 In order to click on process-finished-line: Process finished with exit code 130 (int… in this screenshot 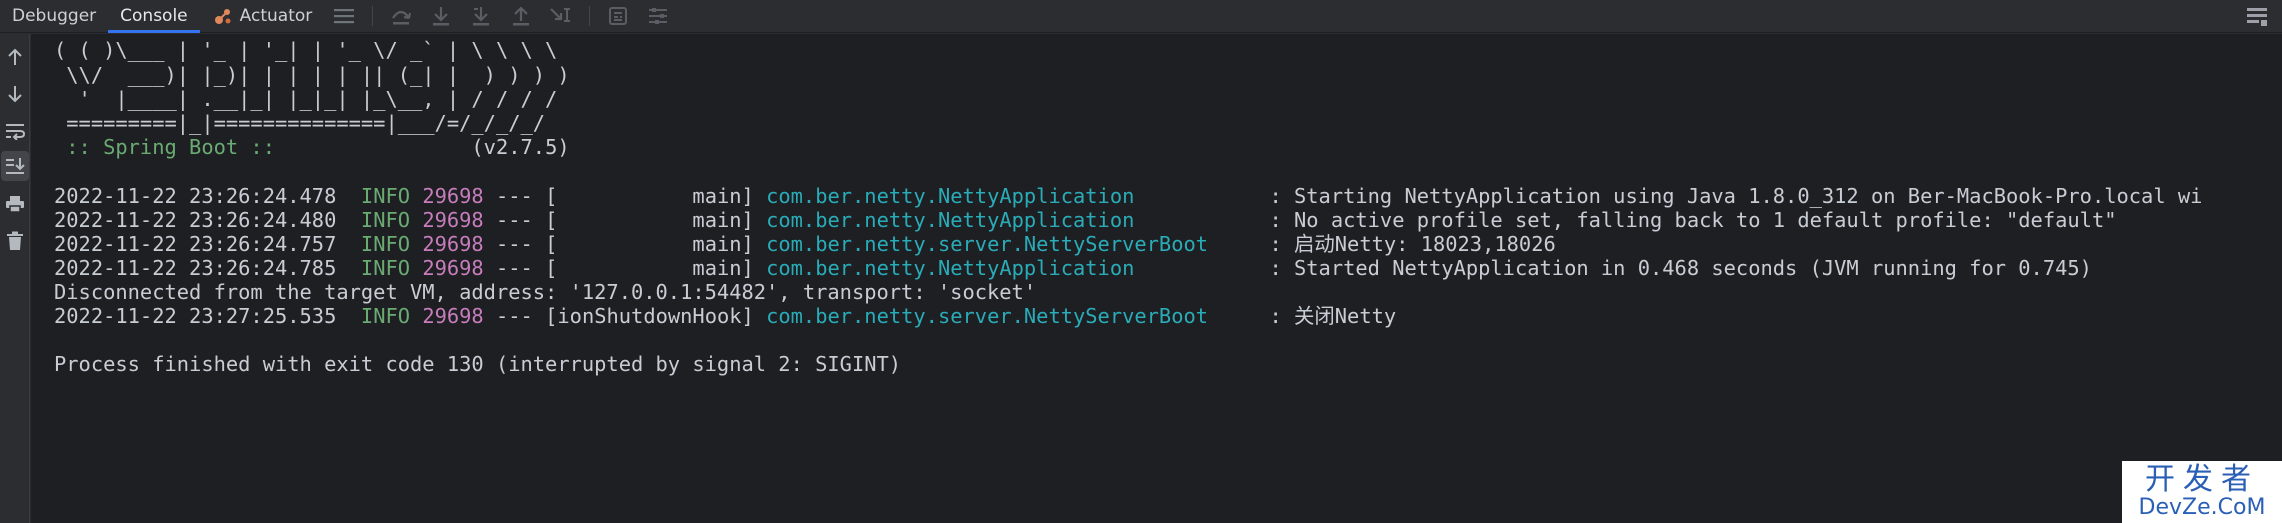, I will do `click(478, 364)`.